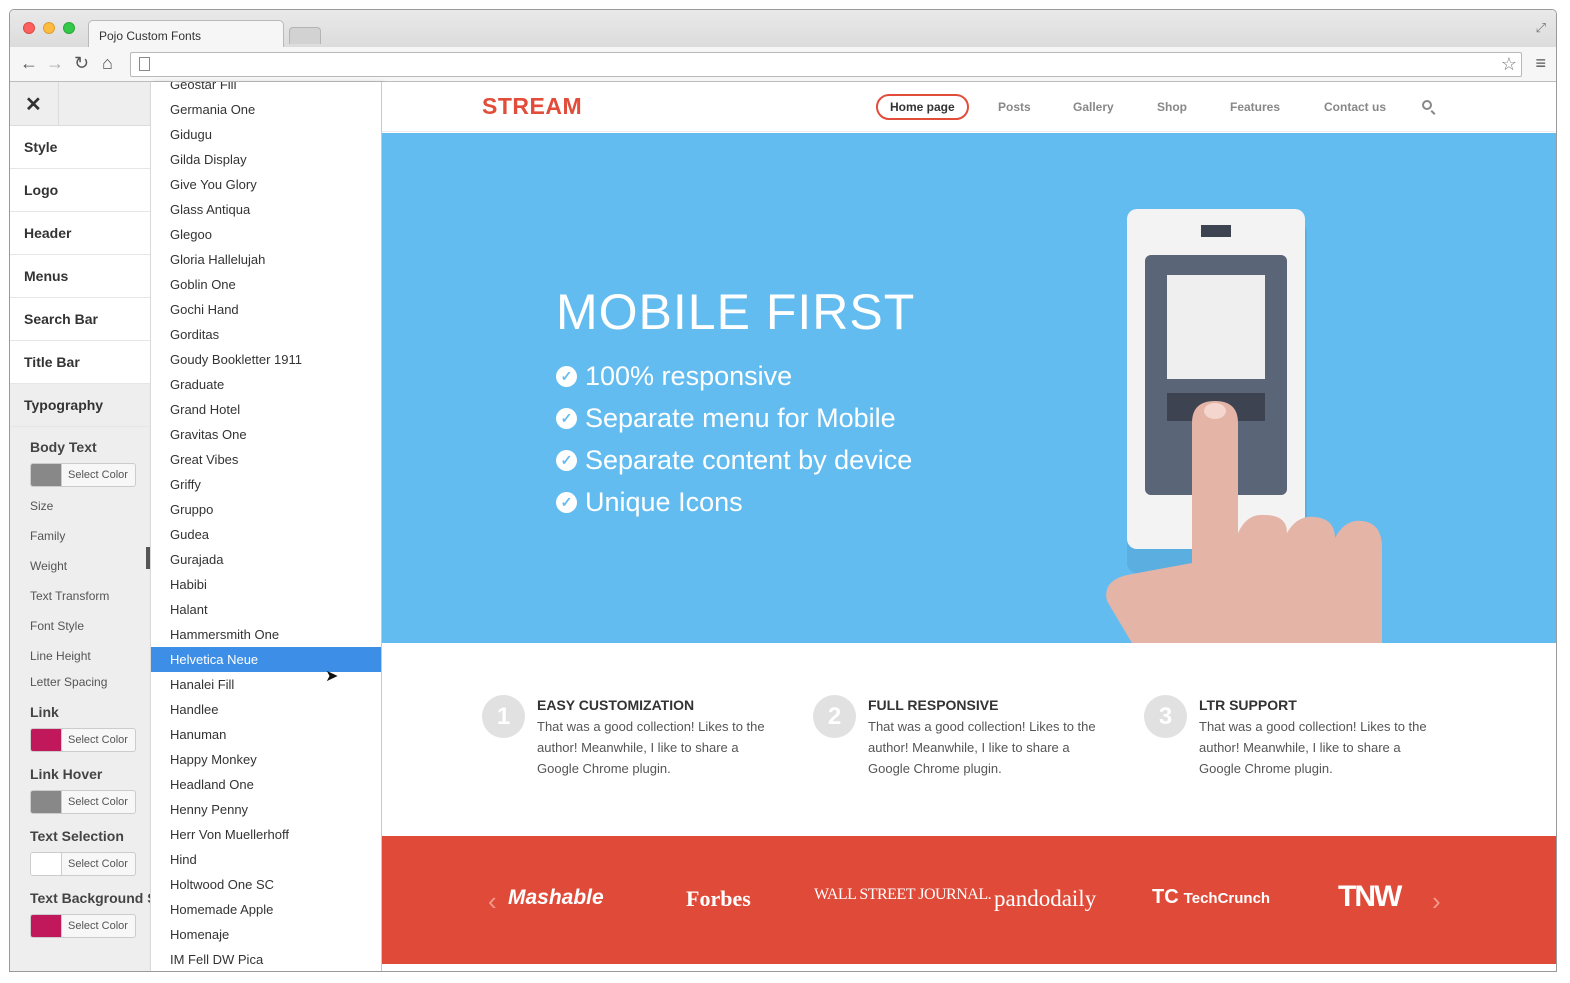  What do you see at coordinates (90, 540) in the screenshot?
I see `prop-family: Family` at bounding box center [90, 540].